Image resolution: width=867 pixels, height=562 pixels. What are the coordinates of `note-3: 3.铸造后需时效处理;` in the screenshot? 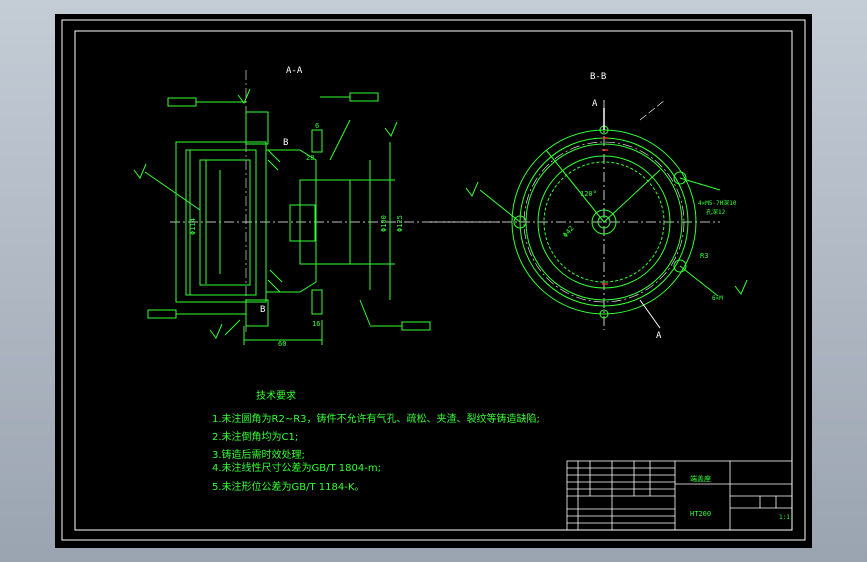 It's located at (258, 454).